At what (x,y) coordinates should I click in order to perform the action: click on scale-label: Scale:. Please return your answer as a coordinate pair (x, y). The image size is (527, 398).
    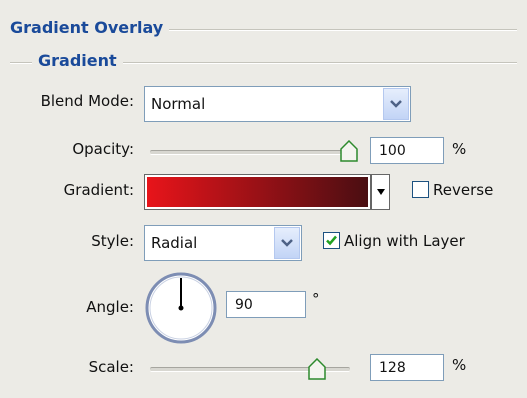
    Looking at the image, I should click on (111, 367).